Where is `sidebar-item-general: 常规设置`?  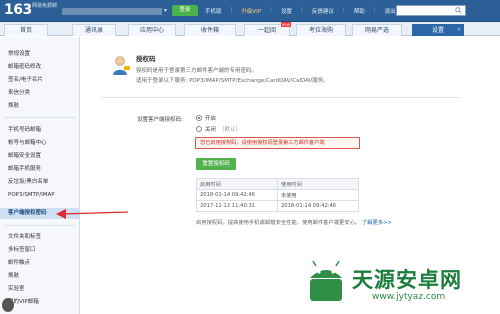
sidebar-item-general: 常规设置 is located at coordinates (39, 54).